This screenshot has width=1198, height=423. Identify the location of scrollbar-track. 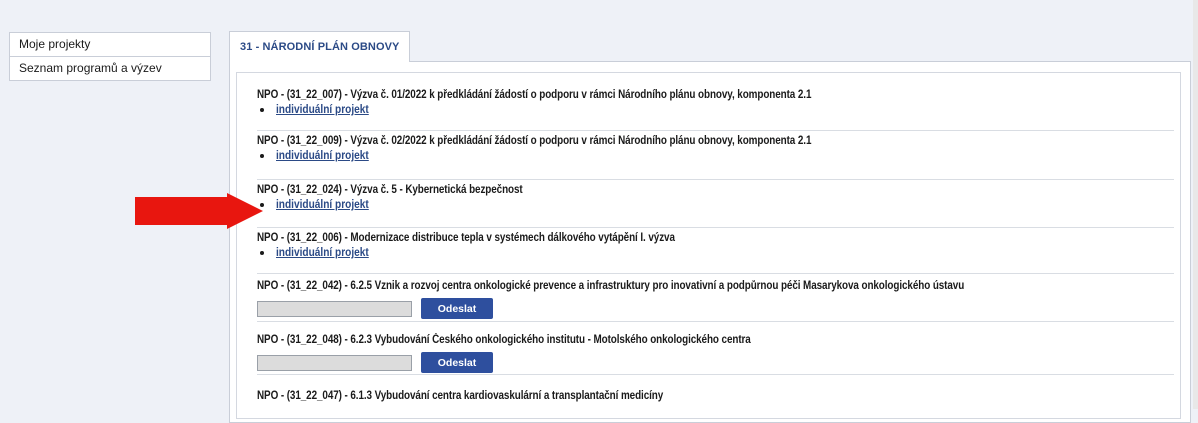
(1195, 204).